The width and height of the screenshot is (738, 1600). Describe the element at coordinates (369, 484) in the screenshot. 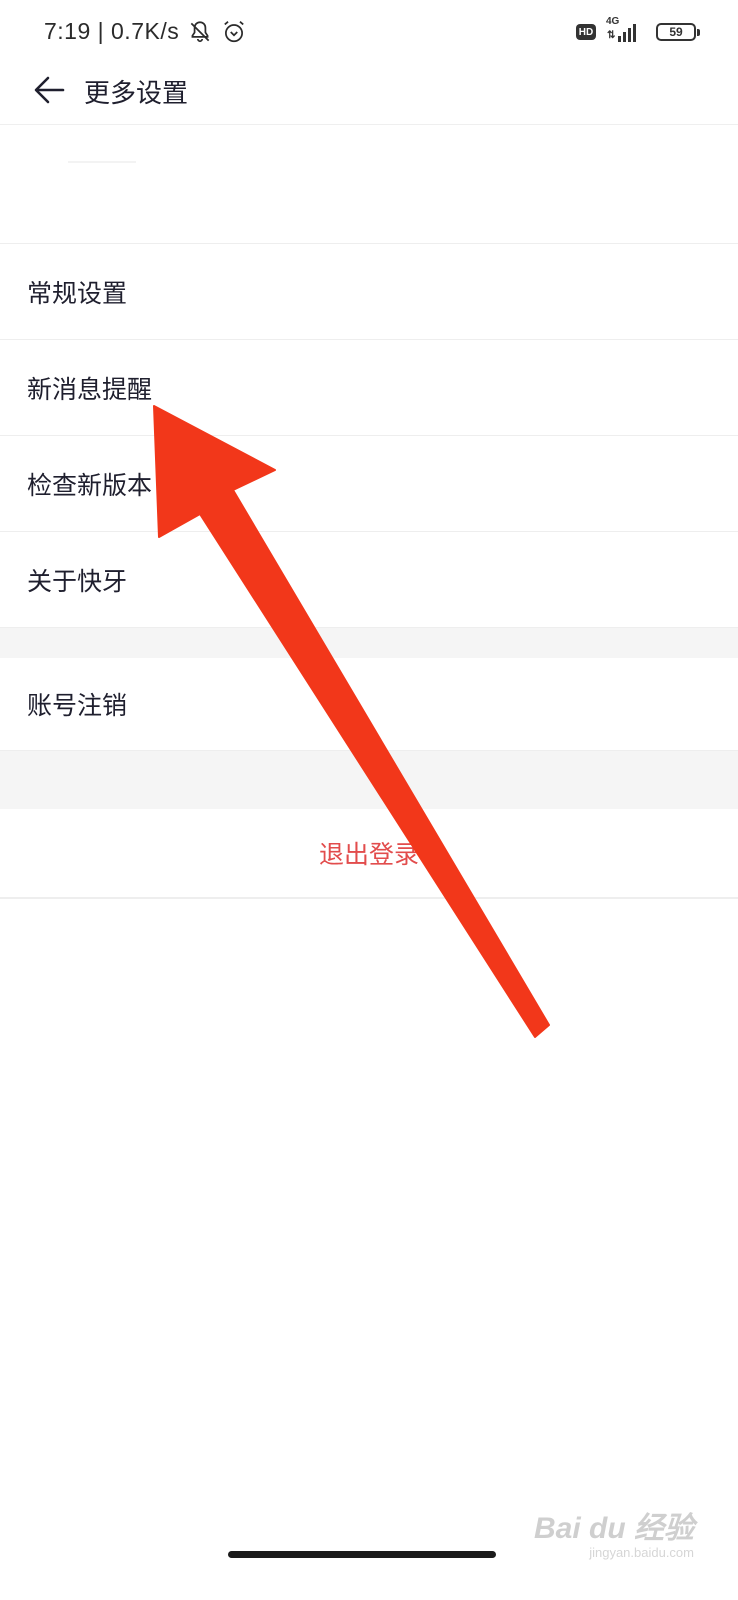

I see `settings-item-check-update: 检查新版本` at that location.